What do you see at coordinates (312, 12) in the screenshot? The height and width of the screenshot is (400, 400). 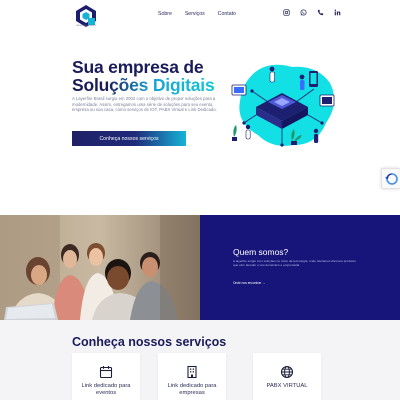 I see `social-icons` at bounding box center [312, 12].